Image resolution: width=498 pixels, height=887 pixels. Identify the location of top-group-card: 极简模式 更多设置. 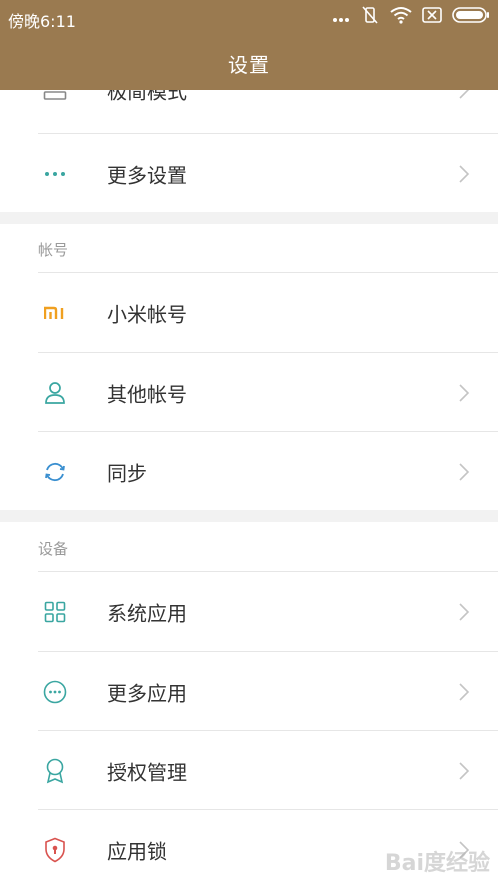
(249, 151).